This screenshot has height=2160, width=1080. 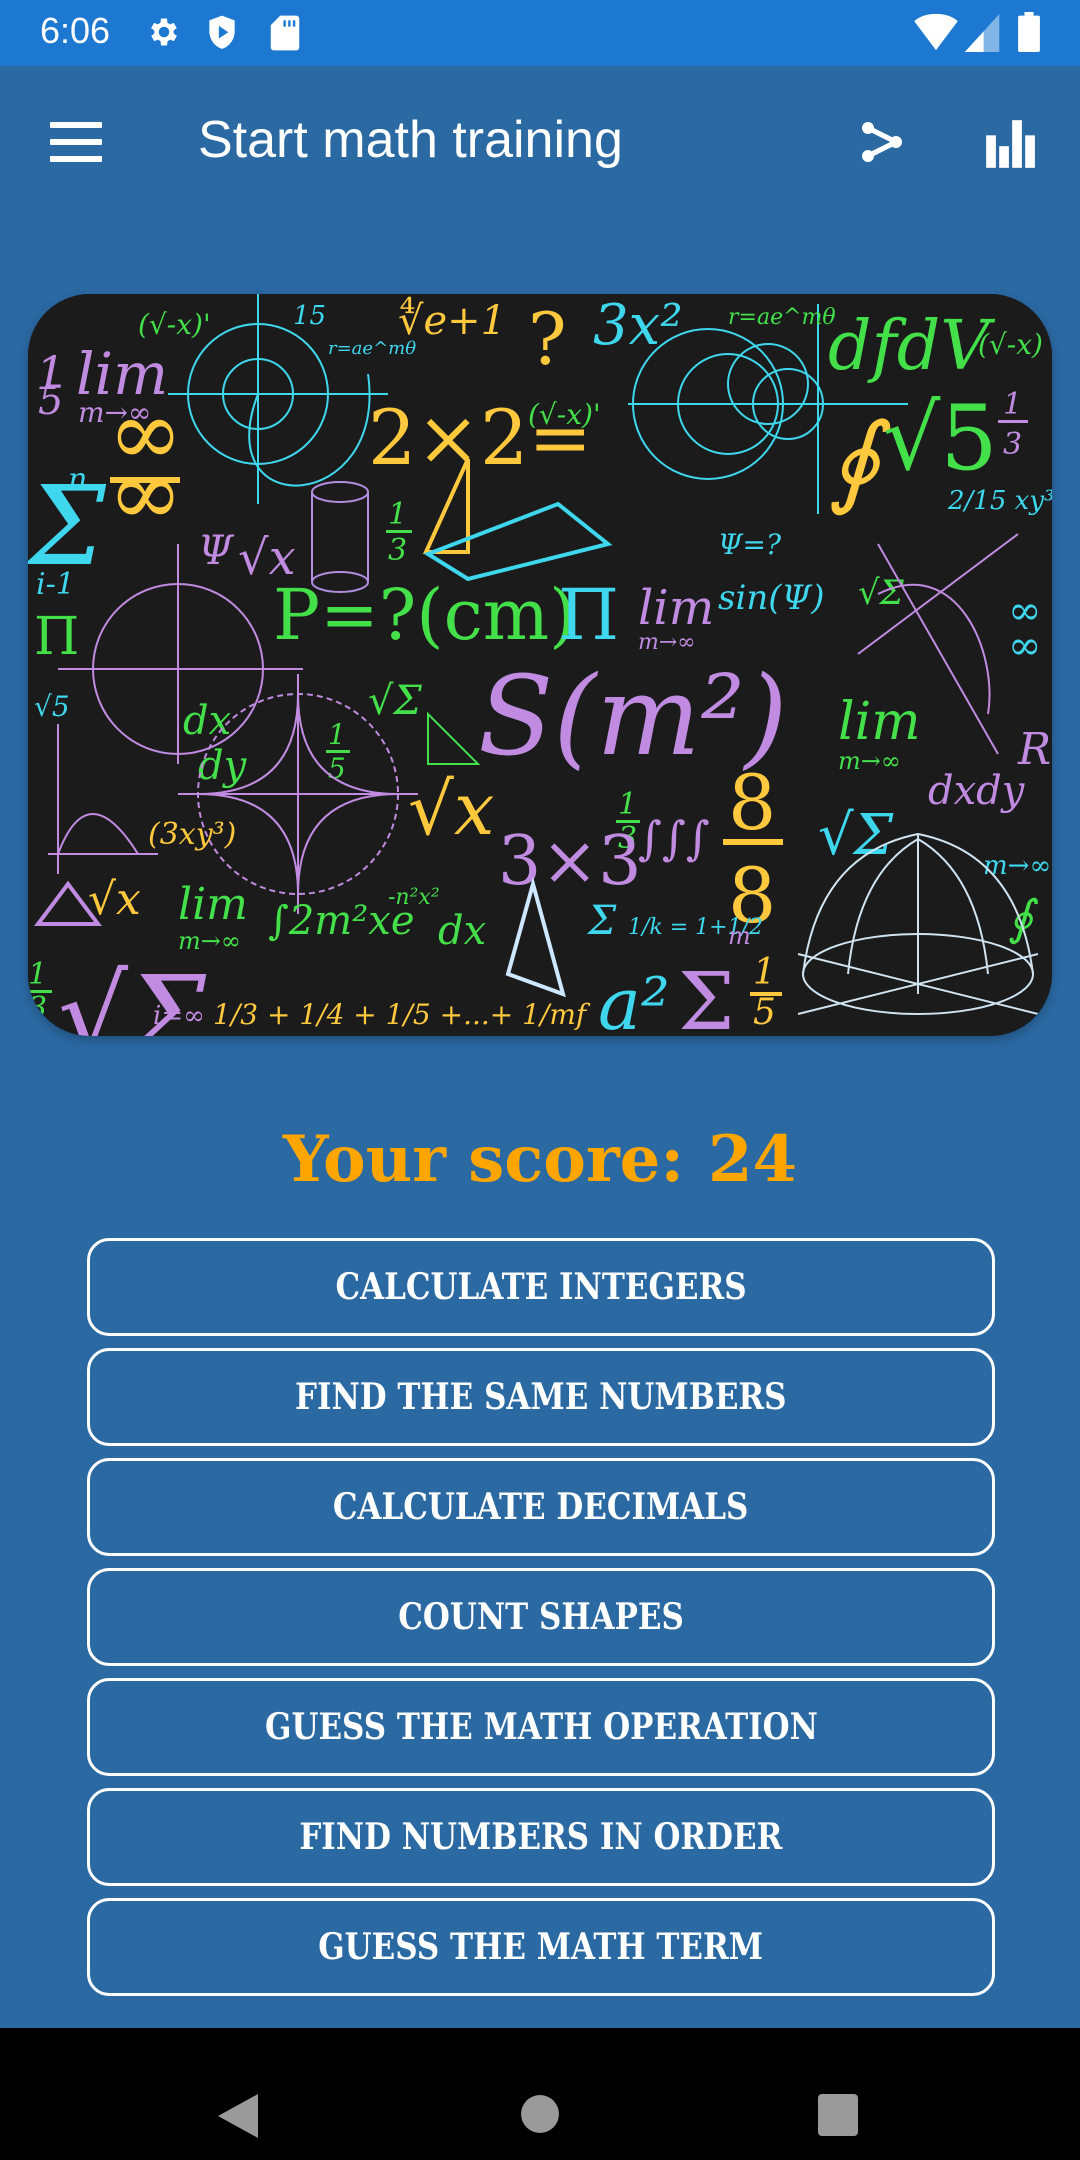 I want to click on navigation-bar, so click(x=540, y=2094).